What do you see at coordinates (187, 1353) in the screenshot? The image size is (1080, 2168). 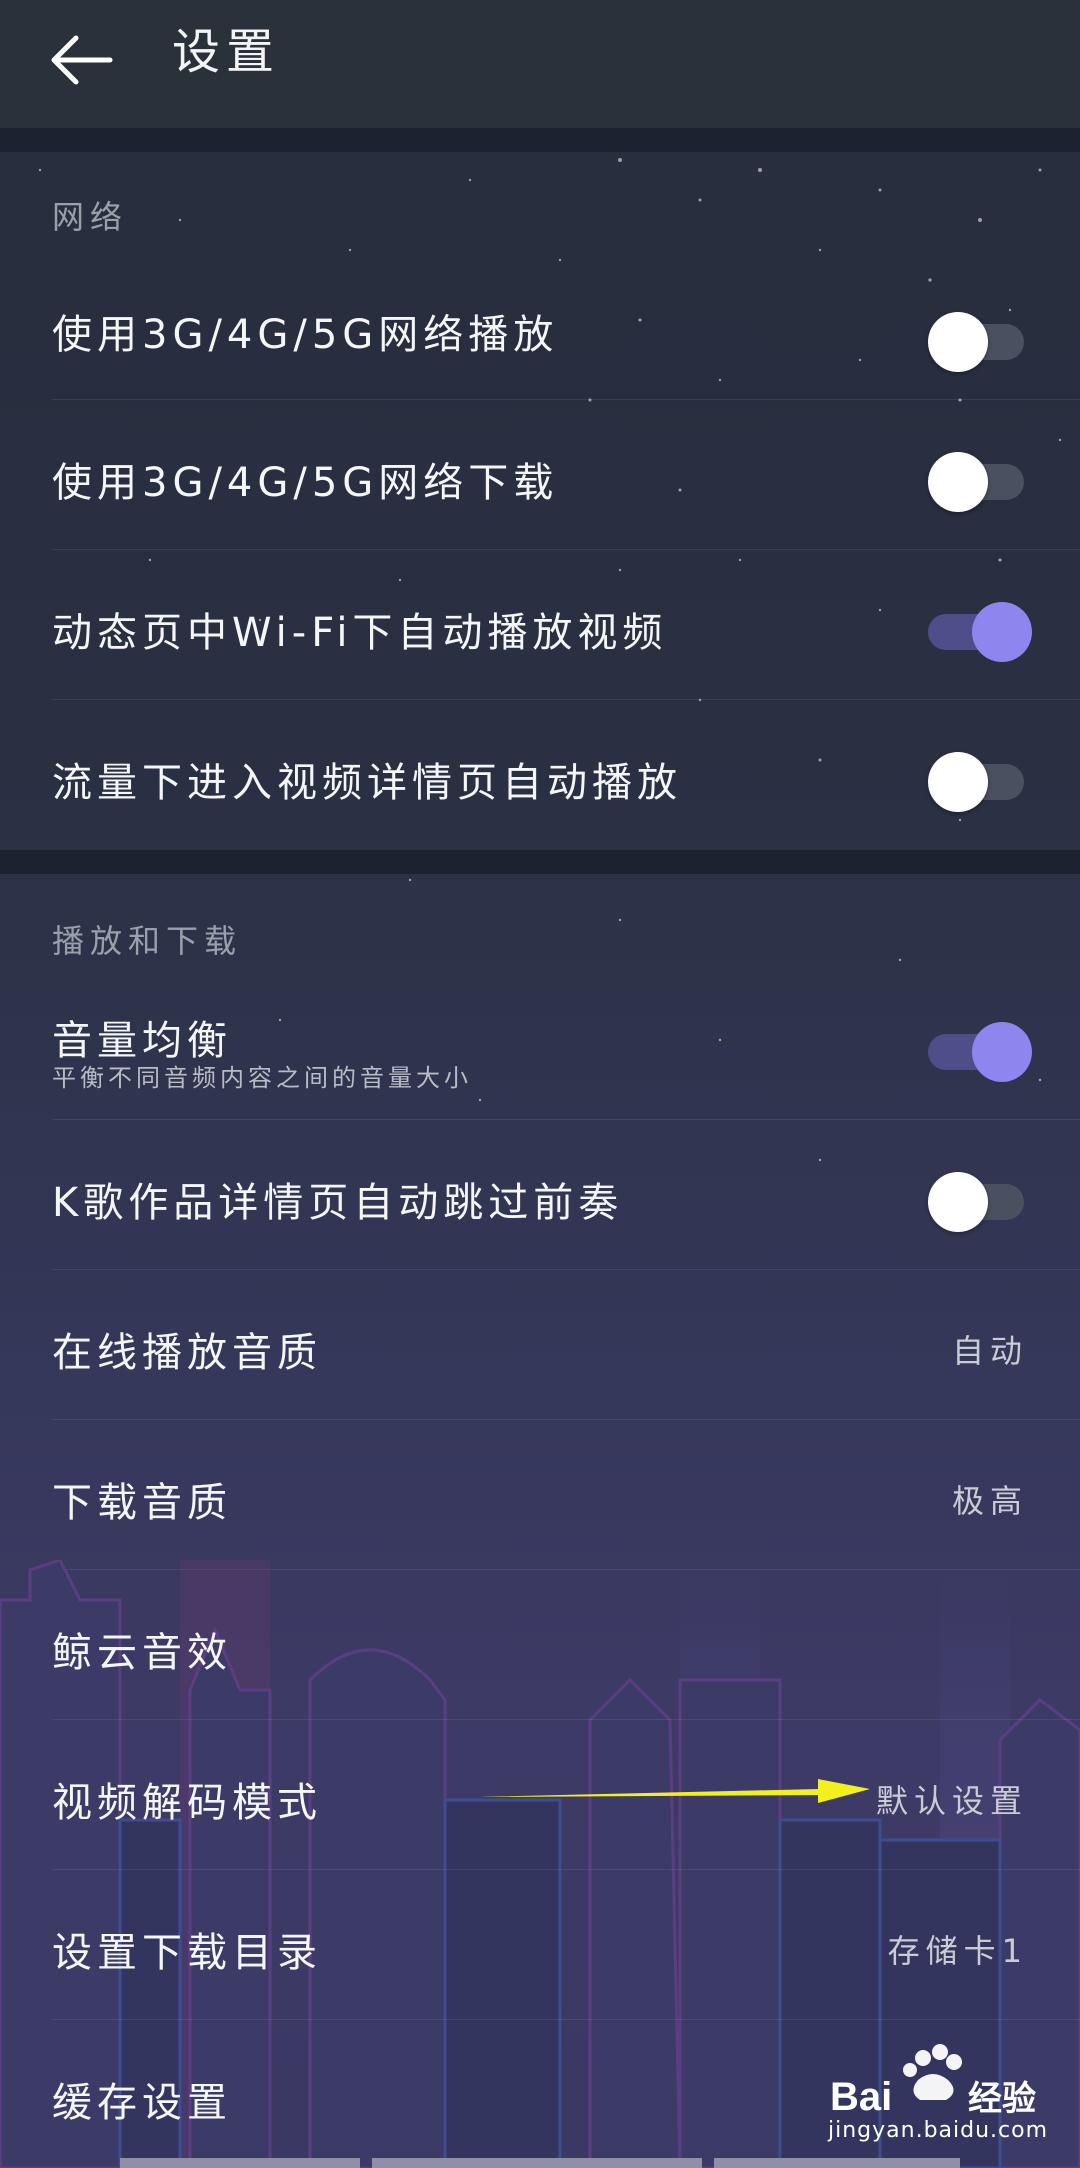 I see `setting-label: 在线播放音质` at bounding box center [187, 1353].